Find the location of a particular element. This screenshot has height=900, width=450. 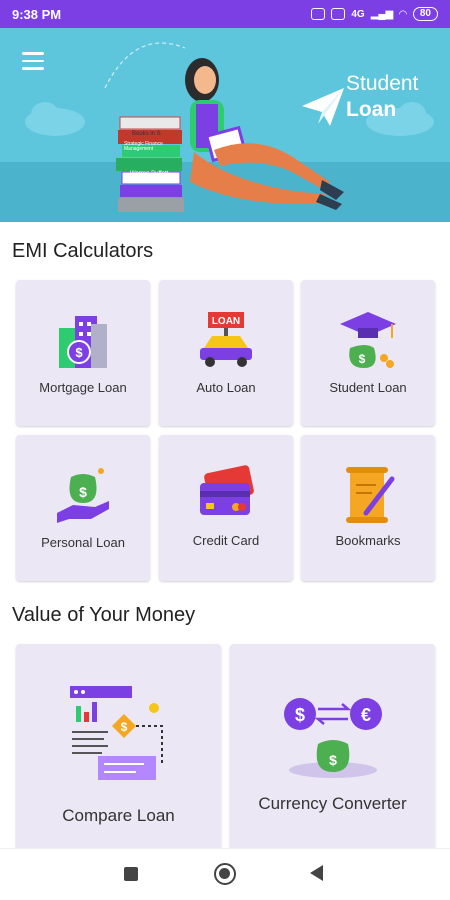

brand-title-line2: Loan is located at coordinates (371, 109).